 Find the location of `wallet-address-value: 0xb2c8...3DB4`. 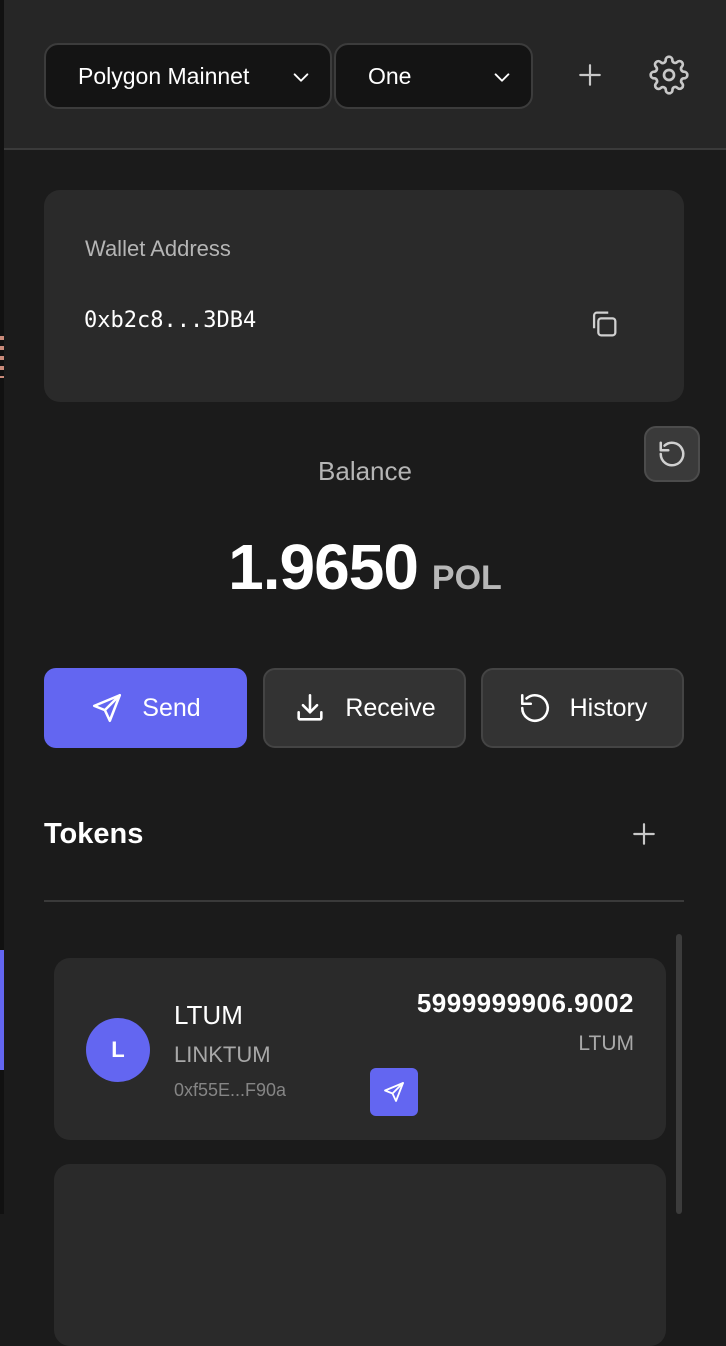

wallet-address-value: 0xb2c8...3DB4 is located at coordinates (170, 320).